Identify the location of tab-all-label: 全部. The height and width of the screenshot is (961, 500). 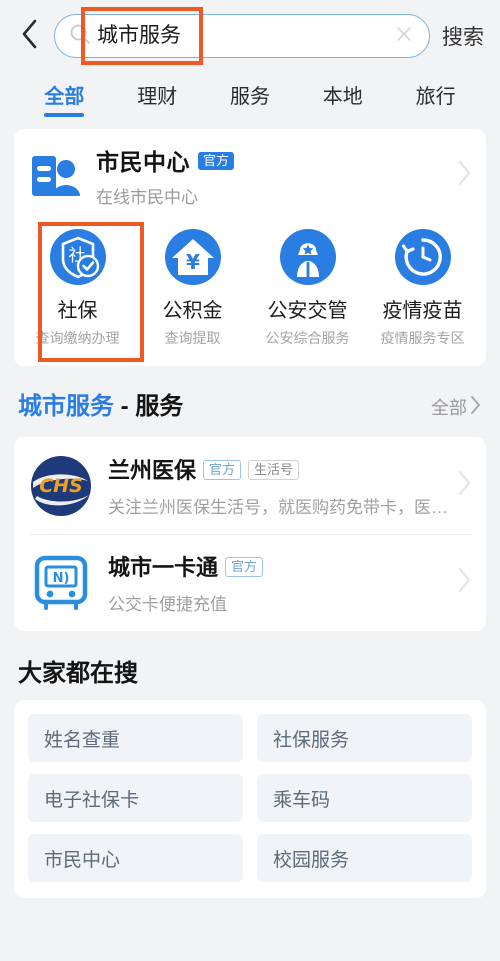
(64, 97).